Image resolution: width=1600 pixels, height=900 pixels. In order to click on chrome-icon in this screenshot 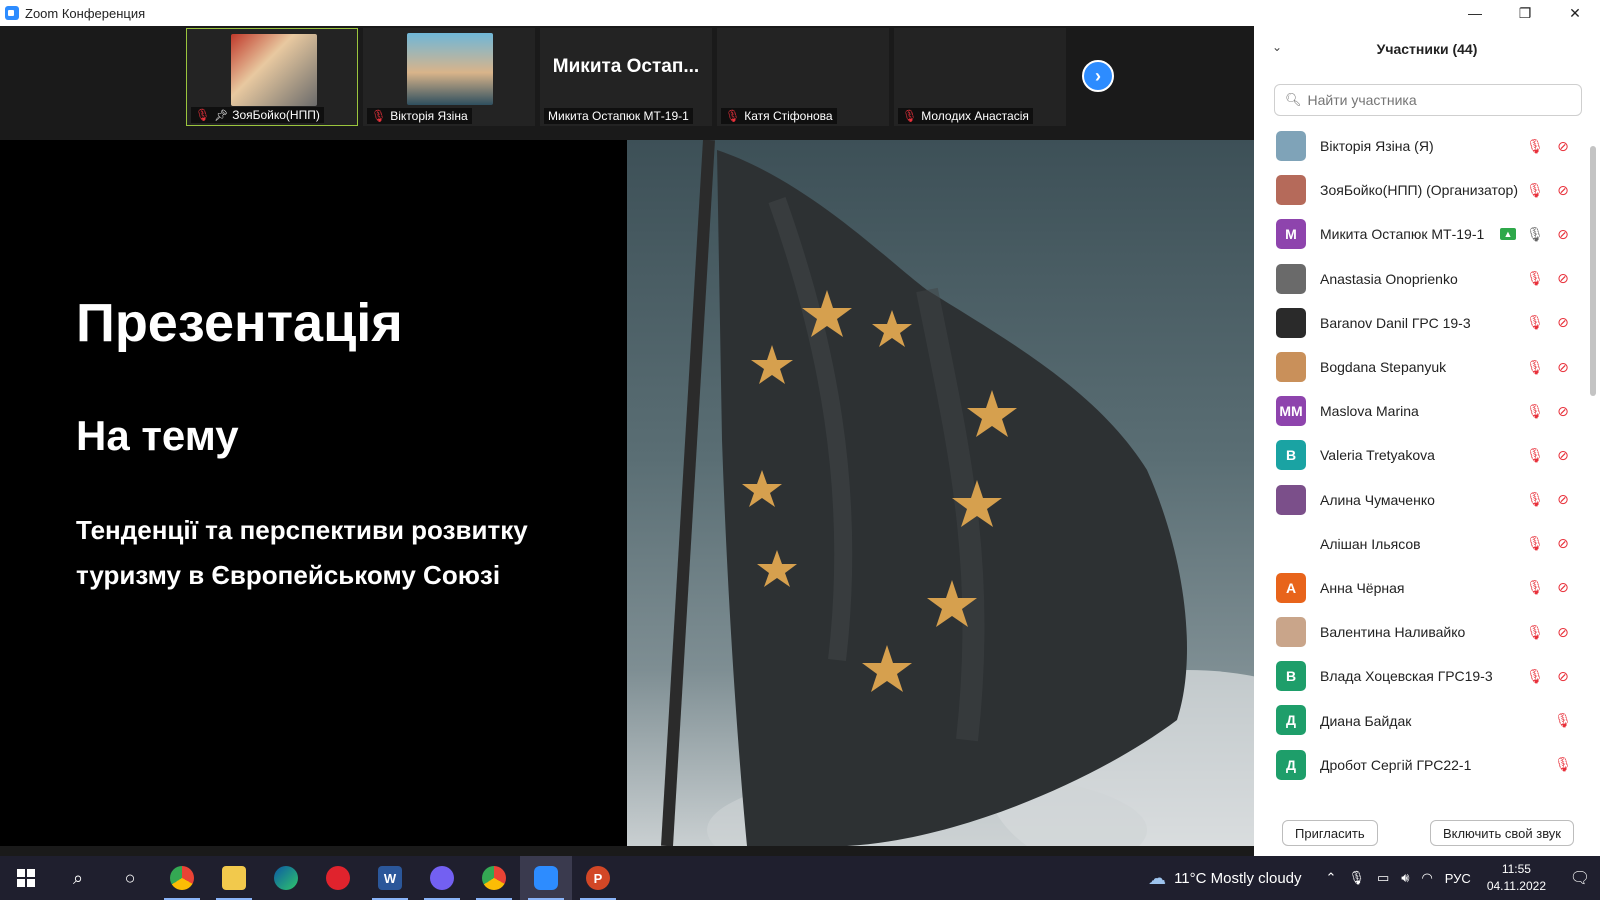, I will do `click(182, 878)`.